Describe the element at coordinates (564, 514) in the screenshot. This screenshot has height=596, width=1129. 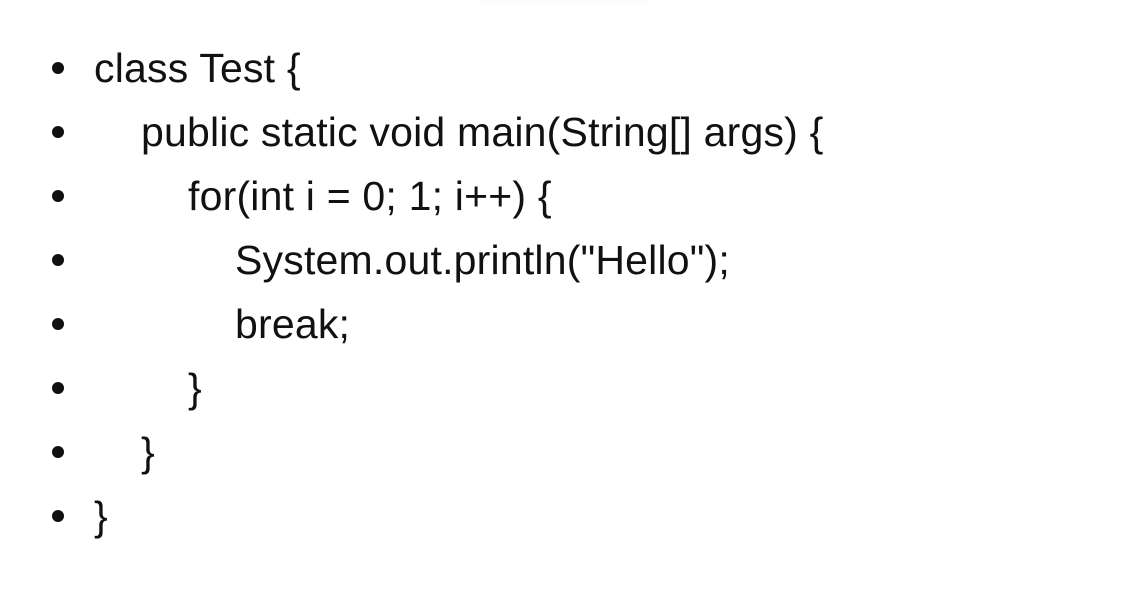
I see `code-line-8: }` at that location.